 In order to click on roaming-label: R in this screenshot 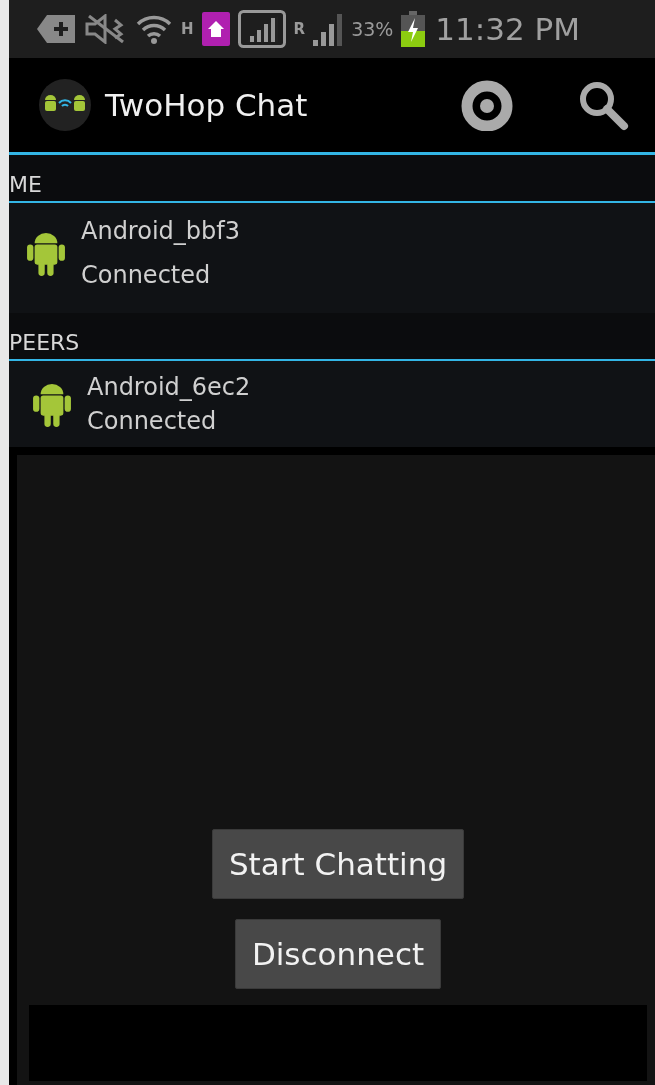, I will do `click(299, 29)`.